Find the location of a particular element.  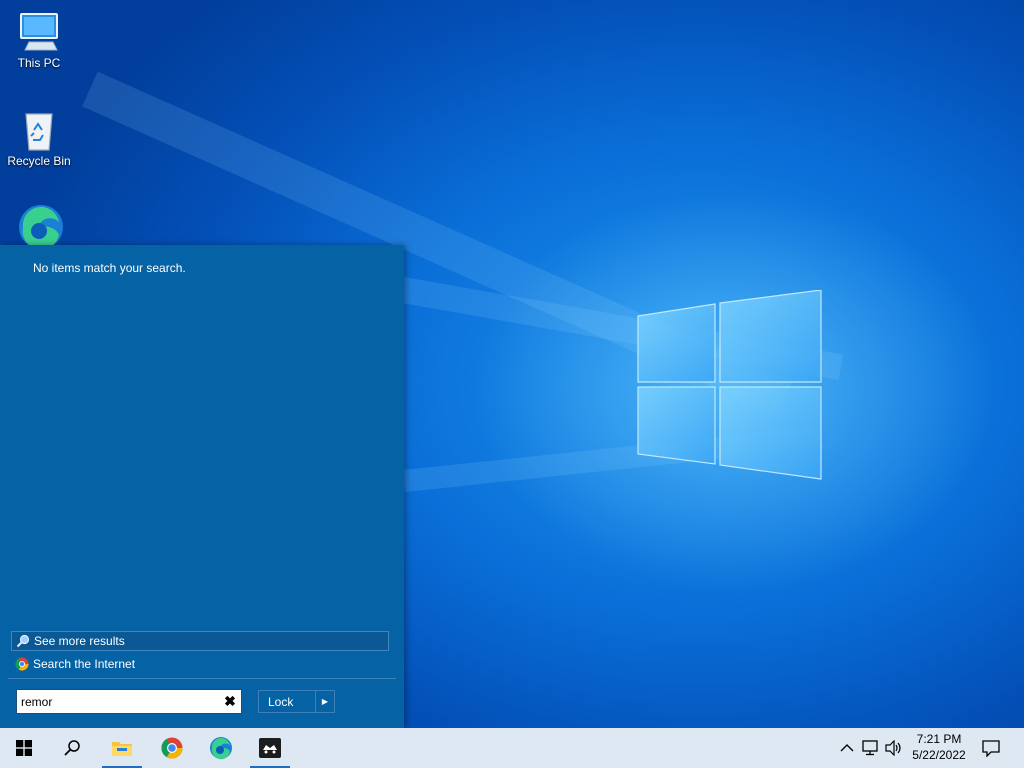

desktop-icon-edge is located at coordinates (39, 226).